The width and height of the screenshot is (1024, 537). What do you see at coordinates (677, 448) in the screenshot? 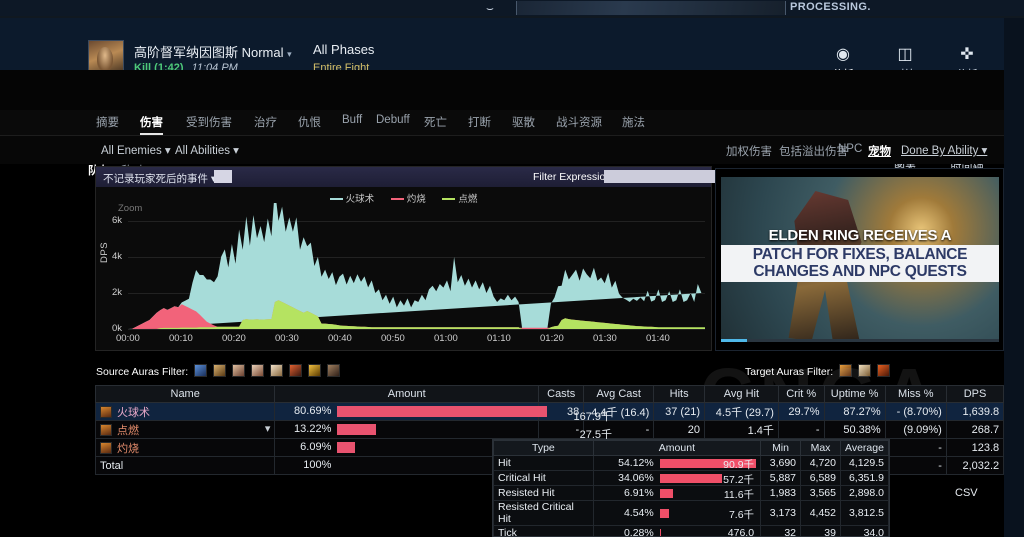
I see `popup-col-amount: Amount` at bounding box center [677, 448].